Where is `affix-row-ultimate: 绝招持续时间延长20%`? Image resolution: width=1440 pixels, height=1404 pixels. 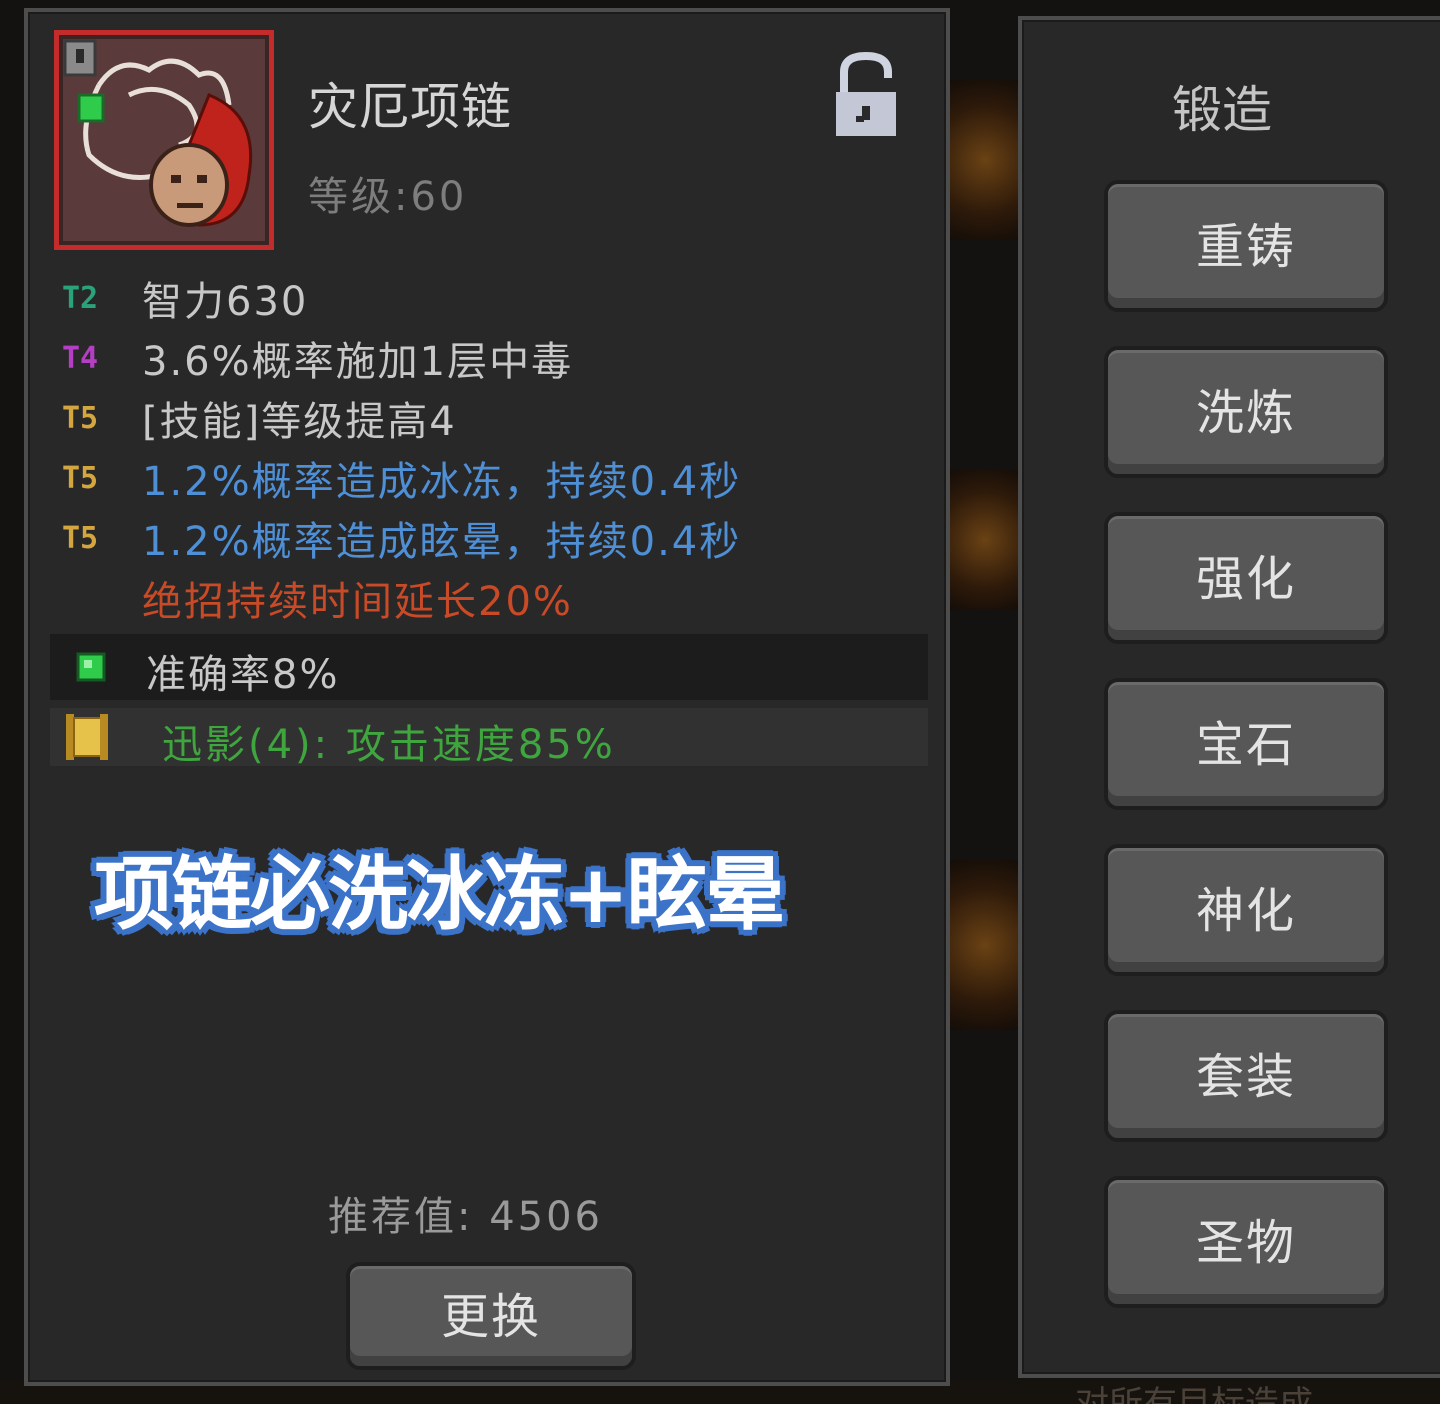
affix-row-ultimate: 绝招持续时间延长20% is located at coordinates (317, 598).